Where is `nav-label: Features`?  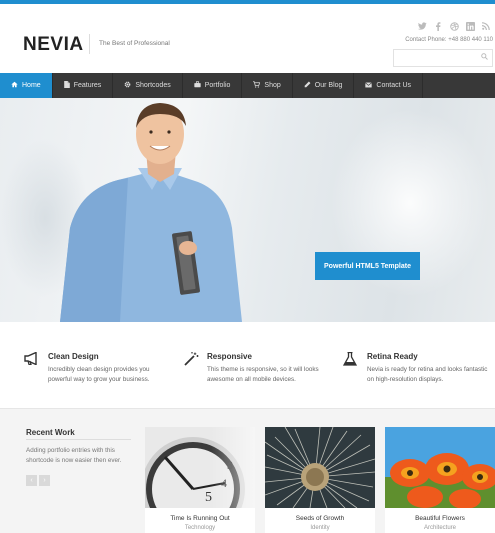
nav-label: Features is located at coordinates (87, 85).